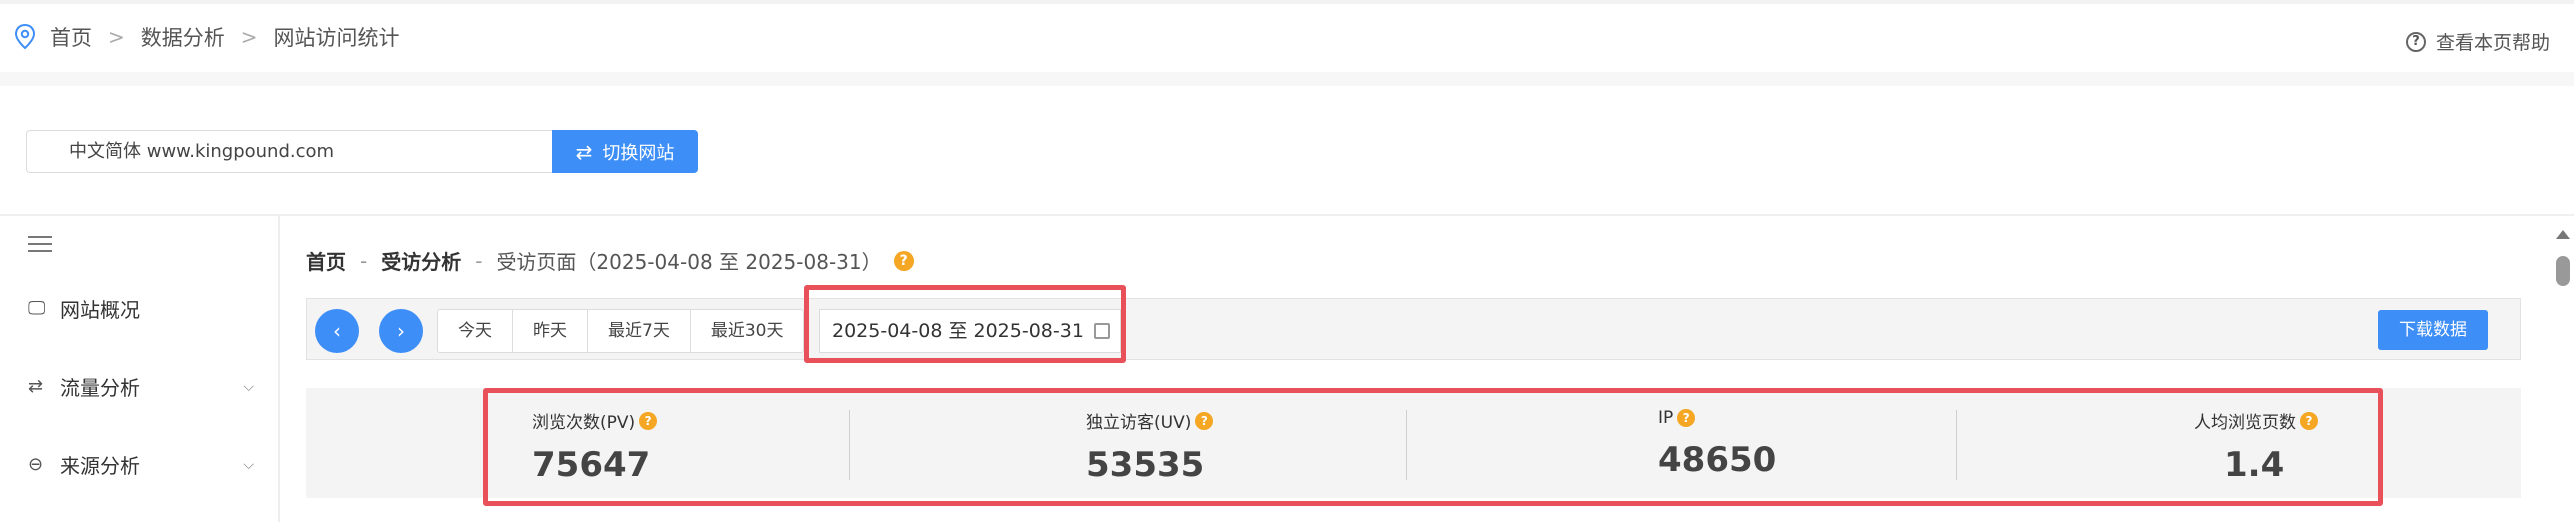 Image resolution: width=2574 pixels, height=522 pixels. What do you see at coordinates (37, 308) in the screenshot?
I see `monitor-icon: 🖵` at bounding box center [37, 308].